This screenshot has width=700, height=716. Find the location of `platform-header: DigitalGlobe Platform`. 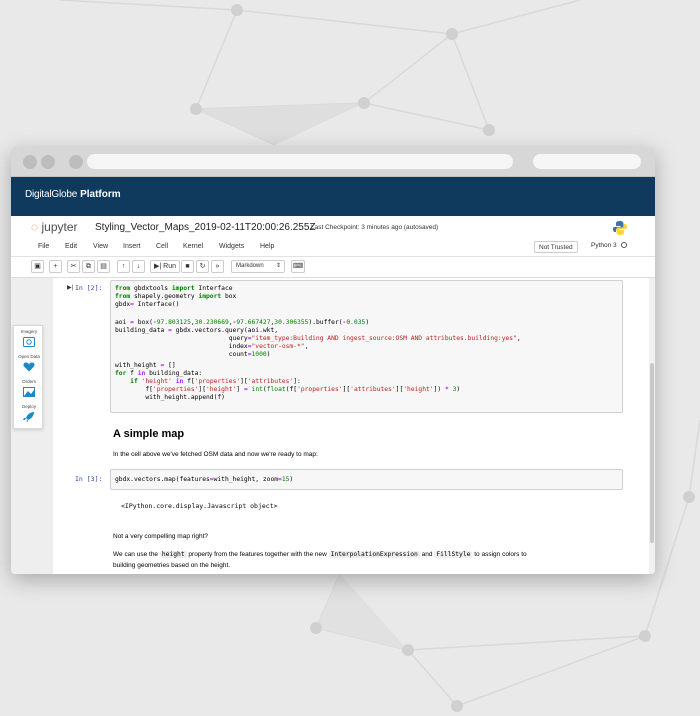

platform-header: DigitalGlobe Platform is located at coordinates (333, 196).